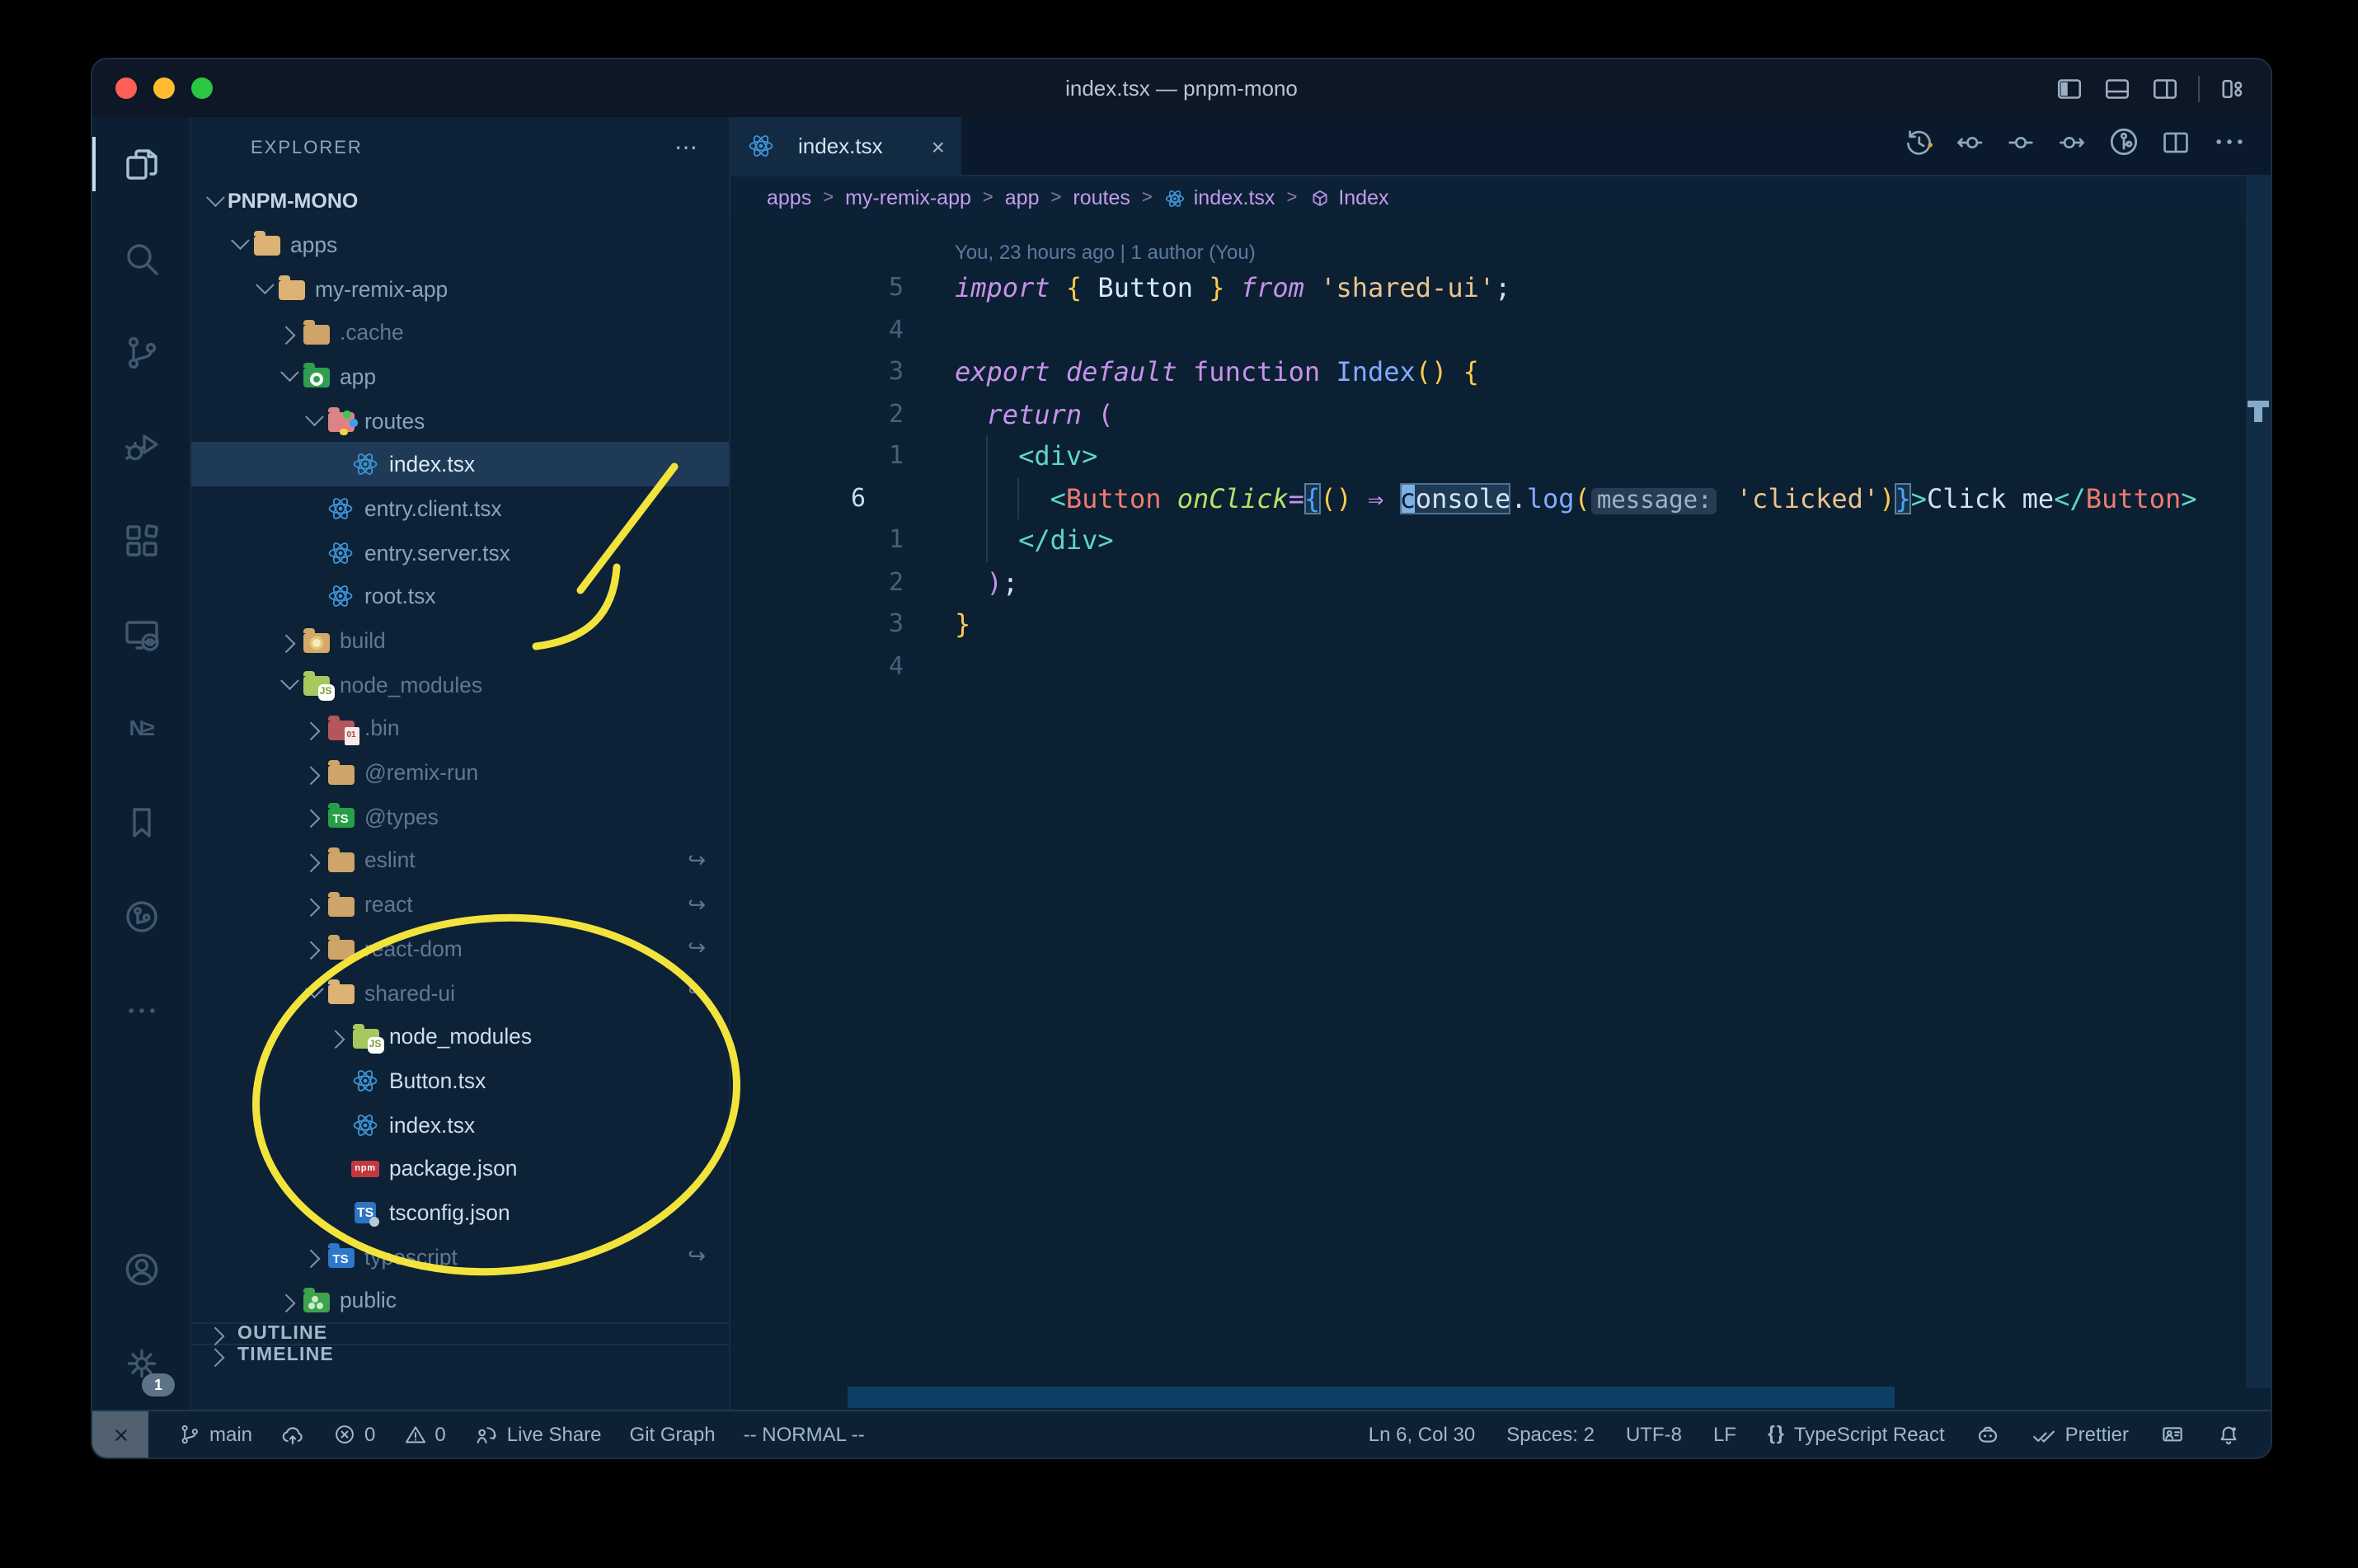 The height and width of the screenshot is (1568, 2358). Describe the element at coordinates (2230, 146) in the screenshot. I see `more-actions-icon` at that location.